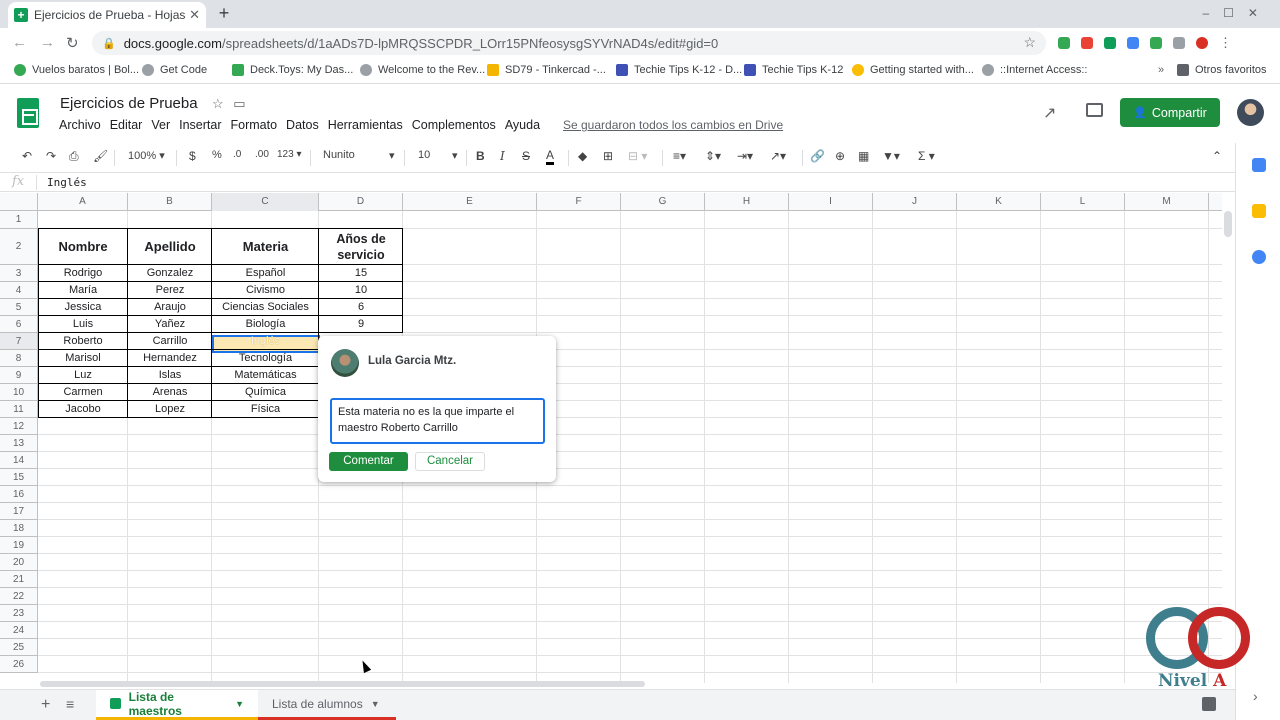 Image resolution: width=1280 pixels, height=720 pixels. What do you see at coordinates (83, 324) in the screenshot?
I see `table-cell-nombre: Luis` at bounding box center [83, 324].